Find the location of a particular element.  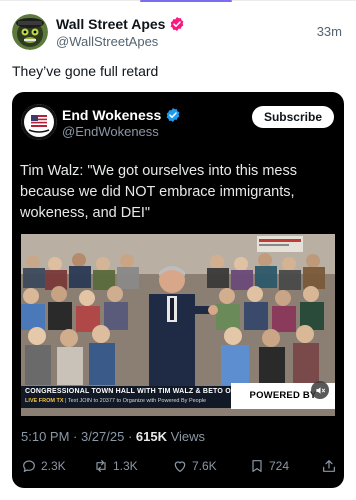

post-text: They’ve gone full retard is located at coordinates (85, 71).